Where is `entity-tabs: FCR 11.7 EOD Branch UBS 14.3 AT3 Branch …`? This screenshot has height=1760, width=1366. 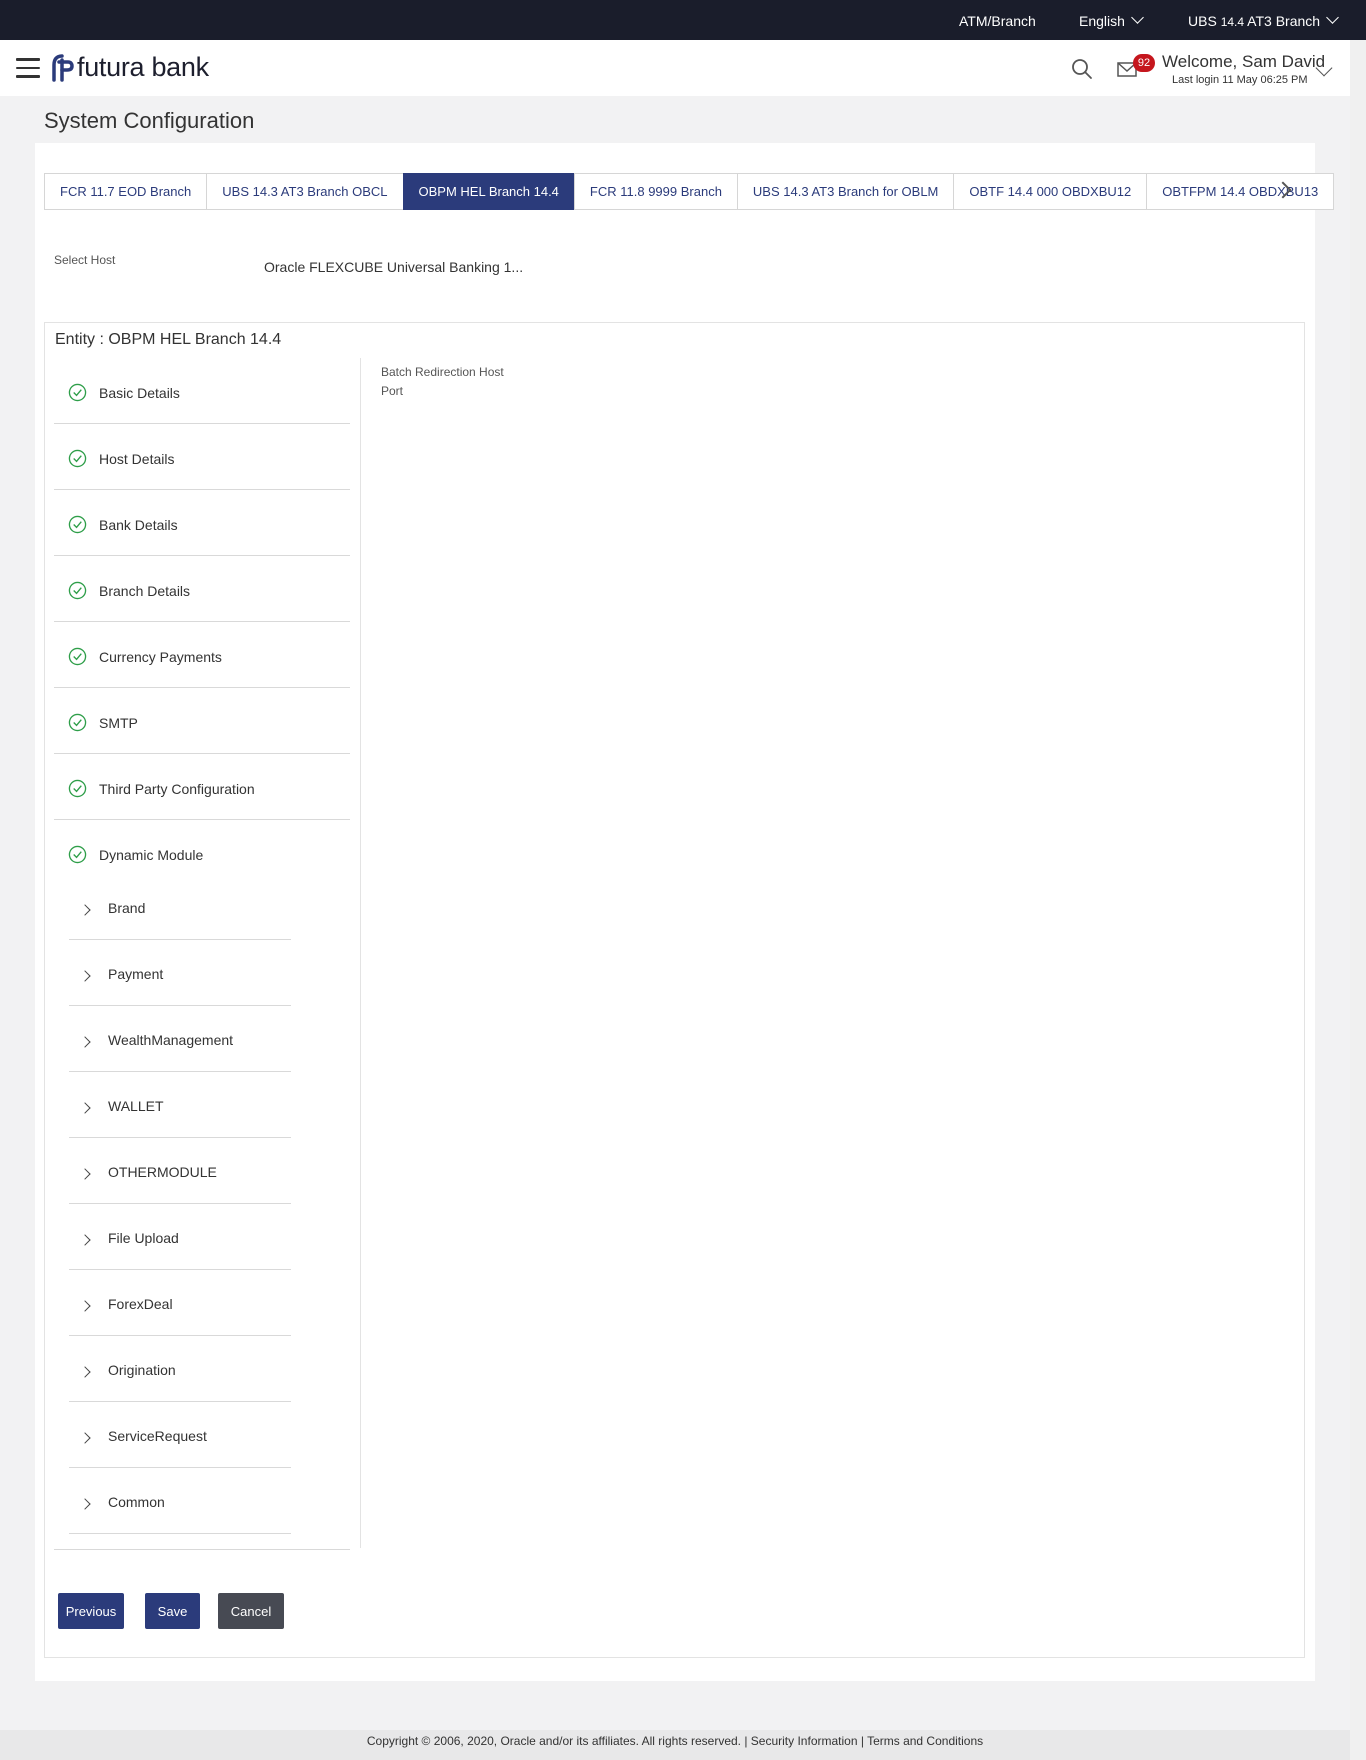
entity-tabs: FCR 11.7 EOD Branch UBS 14.3 AT3 Branch … is located at coordinates (689, 191).